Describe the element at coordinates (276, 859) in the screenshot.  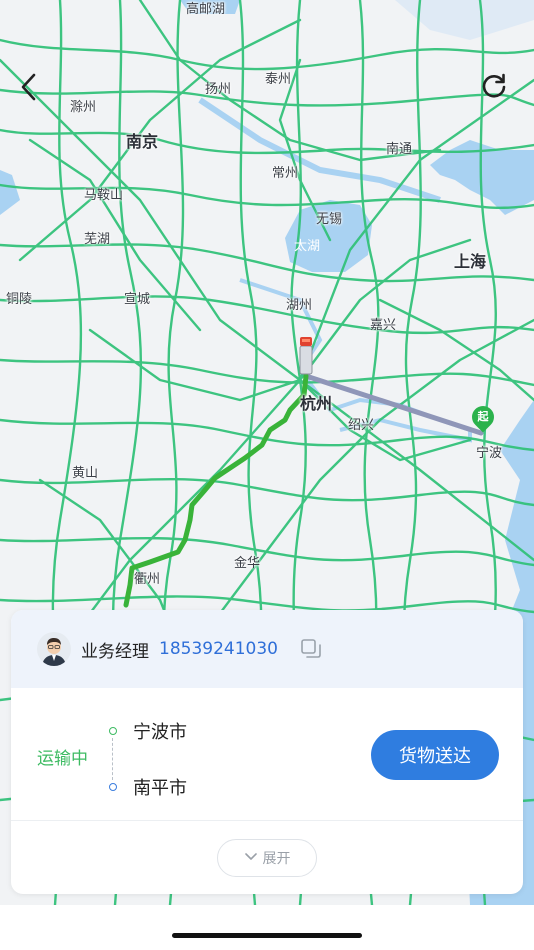
I see `expand-label: 展开` at that location.